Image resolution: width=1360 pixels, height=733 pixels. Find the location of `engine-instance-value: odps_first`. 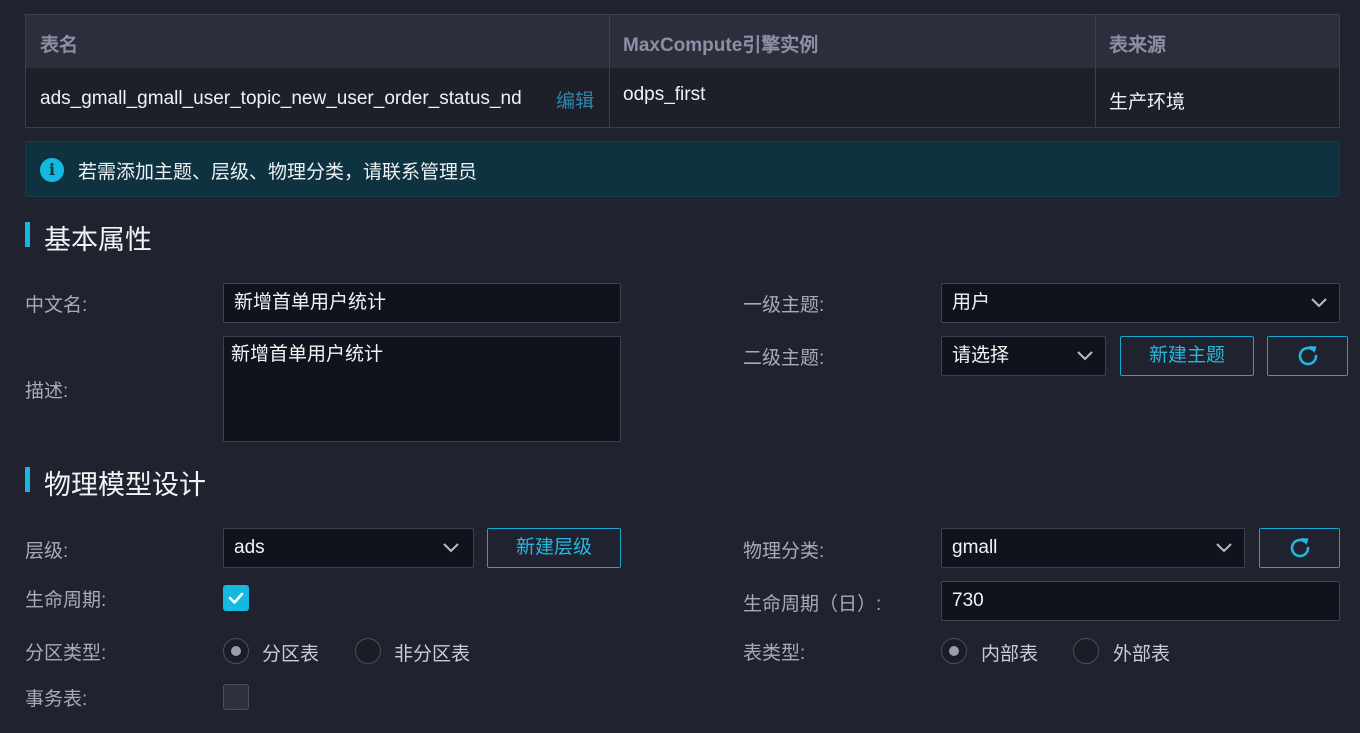

engine-instance-value: odps_first is located at coordinates (664, 94).